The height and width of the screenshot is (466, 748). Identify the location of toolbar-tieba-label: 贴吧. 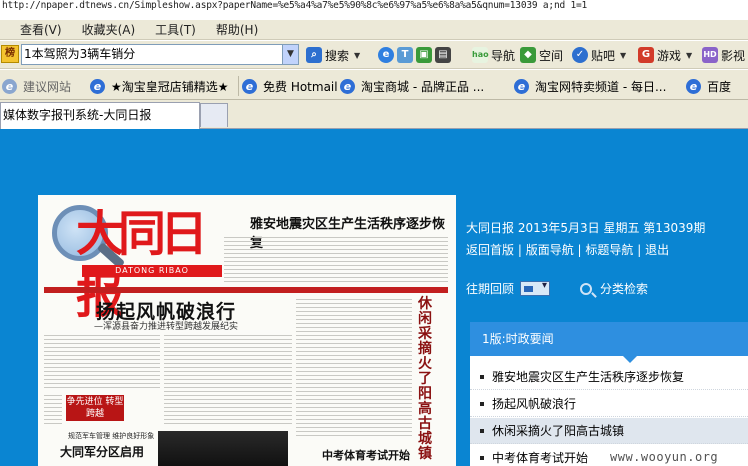
(603, 55).